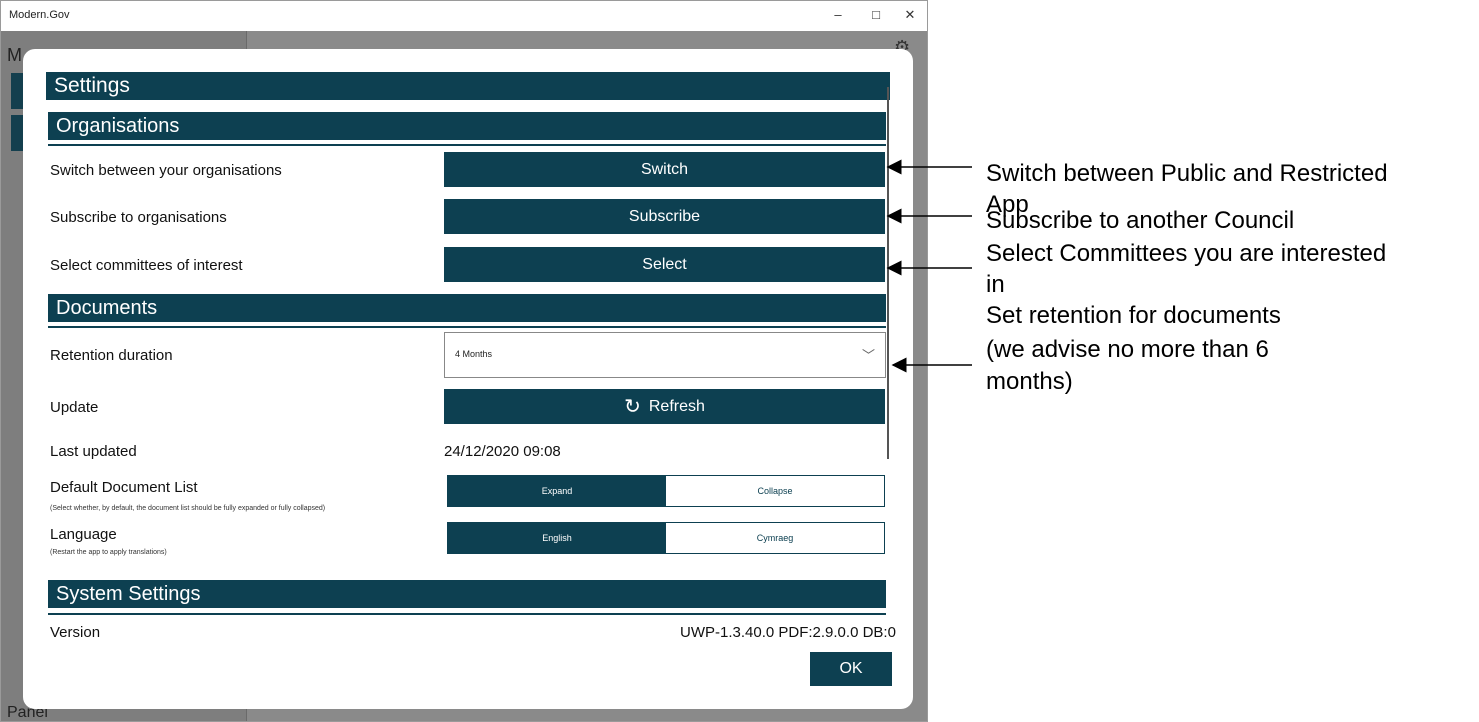  What do you see at coordinates (1127, 349) in the screenshot?
I see `note-retention-2: (we advise no more than 6` at bounding box center [1127, 349].